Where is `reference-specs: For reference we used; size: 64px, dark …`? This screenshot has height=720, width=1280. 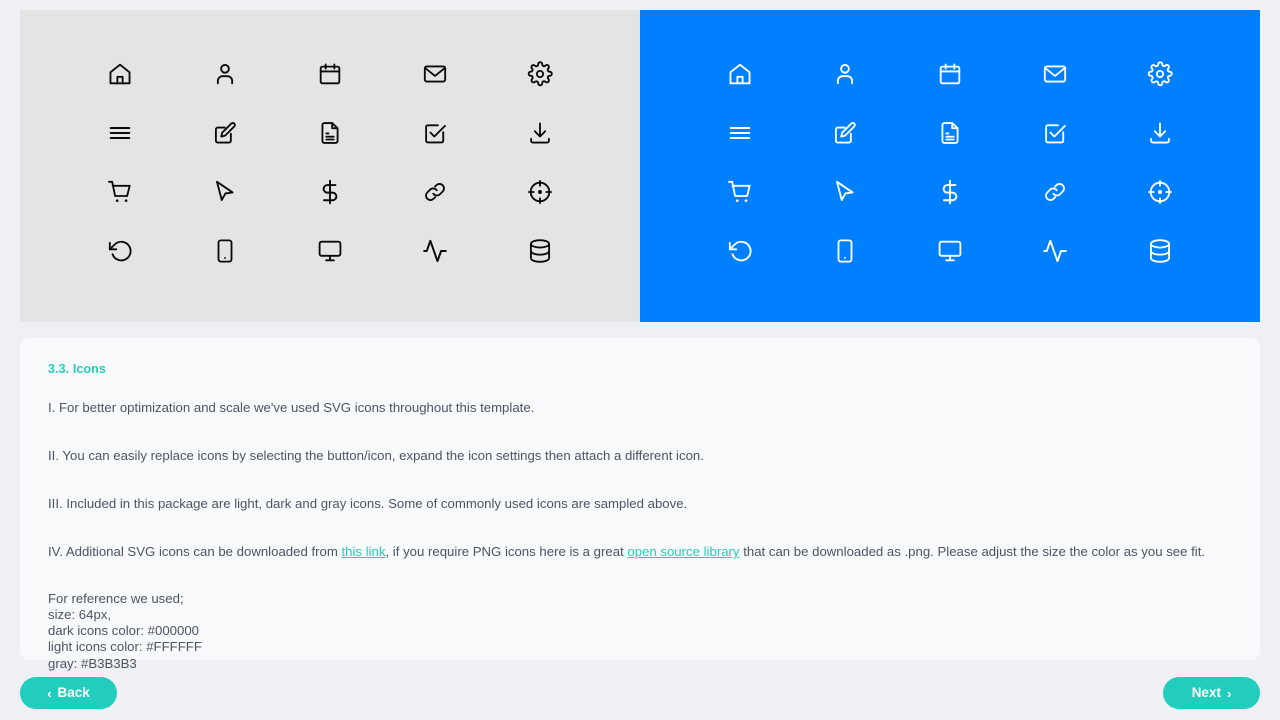 reference-specs: For reference we used; size: 64px, dark … is located at coordinates (125, 630).